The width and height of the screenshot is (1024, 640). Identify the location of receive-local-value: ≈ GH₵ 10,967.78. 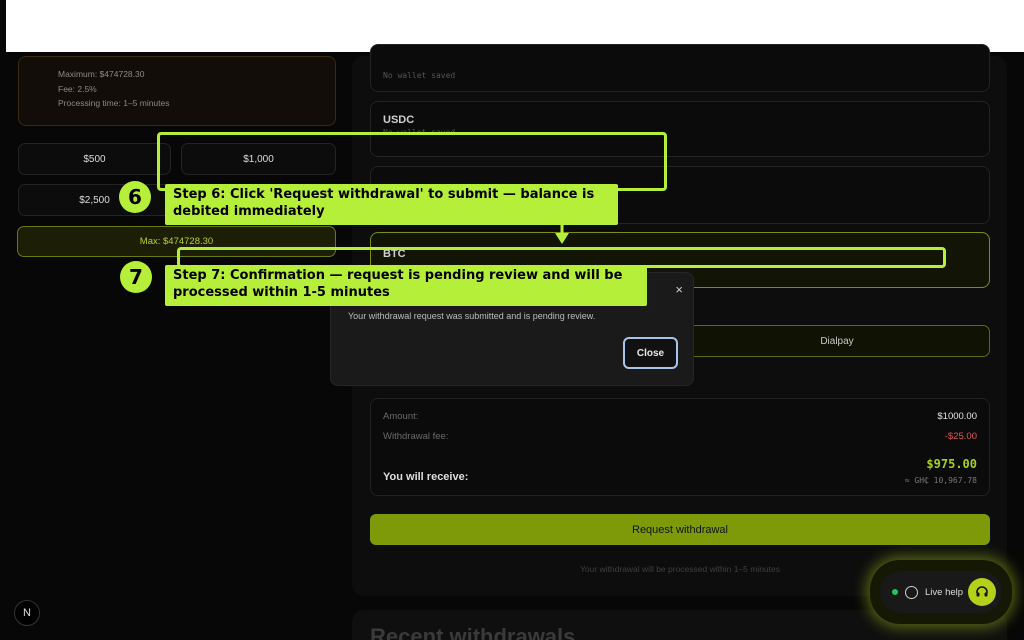
(940, 480).